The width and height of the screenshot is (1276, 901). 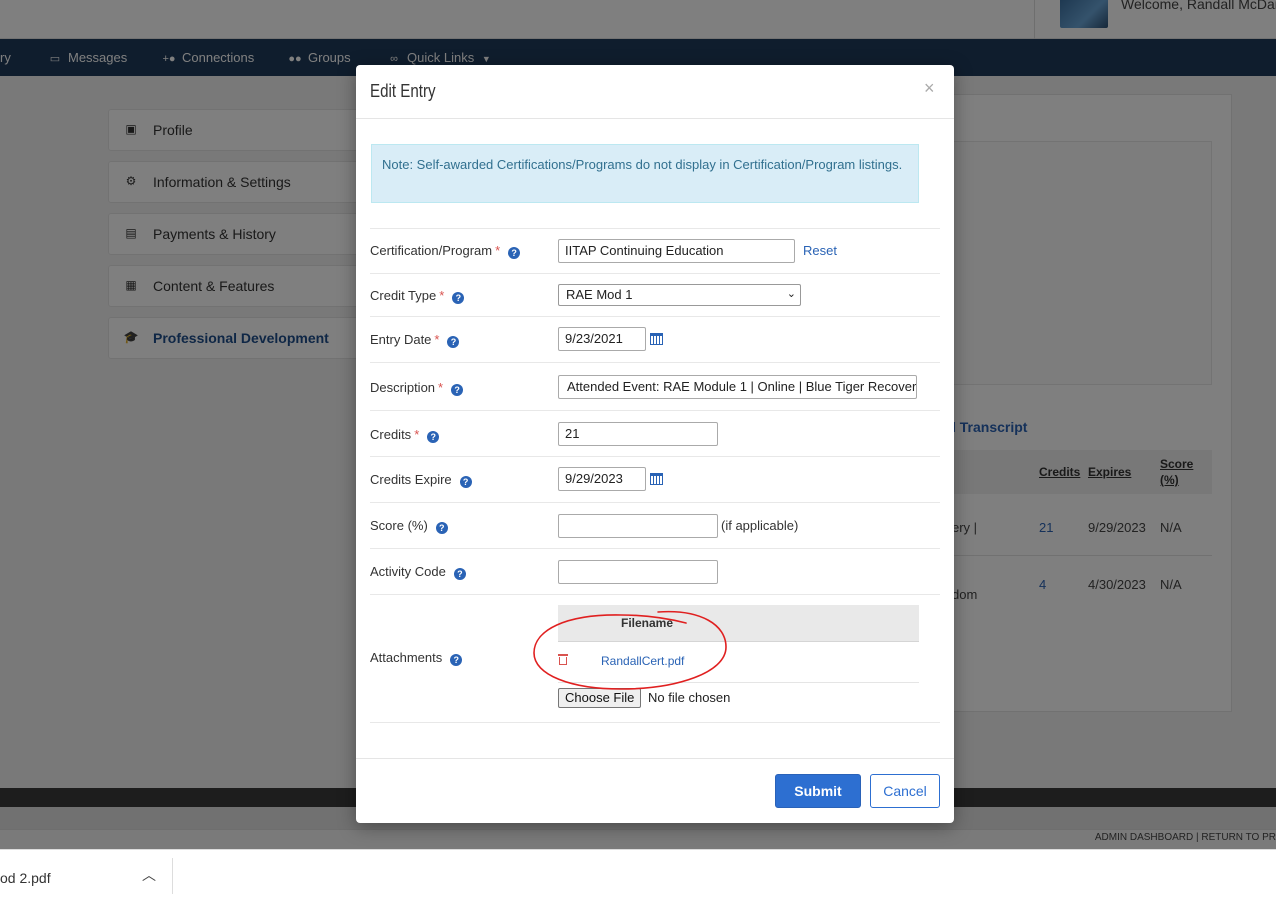 I want to click on activity-code-label-text: Activity Code, so click(x=408, y=571).